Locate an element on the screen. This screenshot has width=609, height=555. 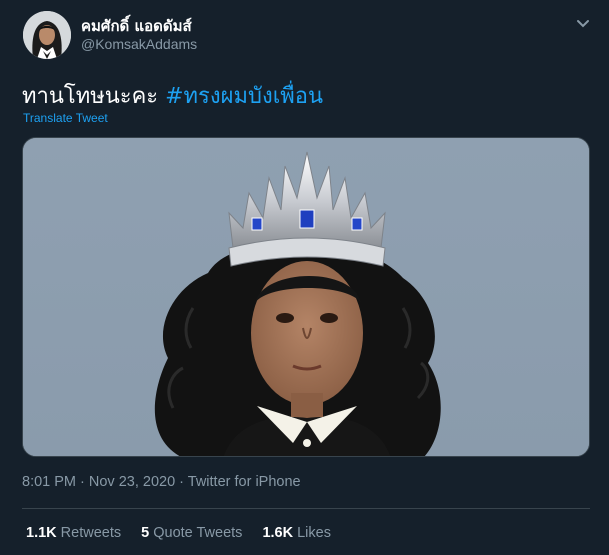
retweets-stat: 1.1K Retweets is located at coordinates (73, 533).